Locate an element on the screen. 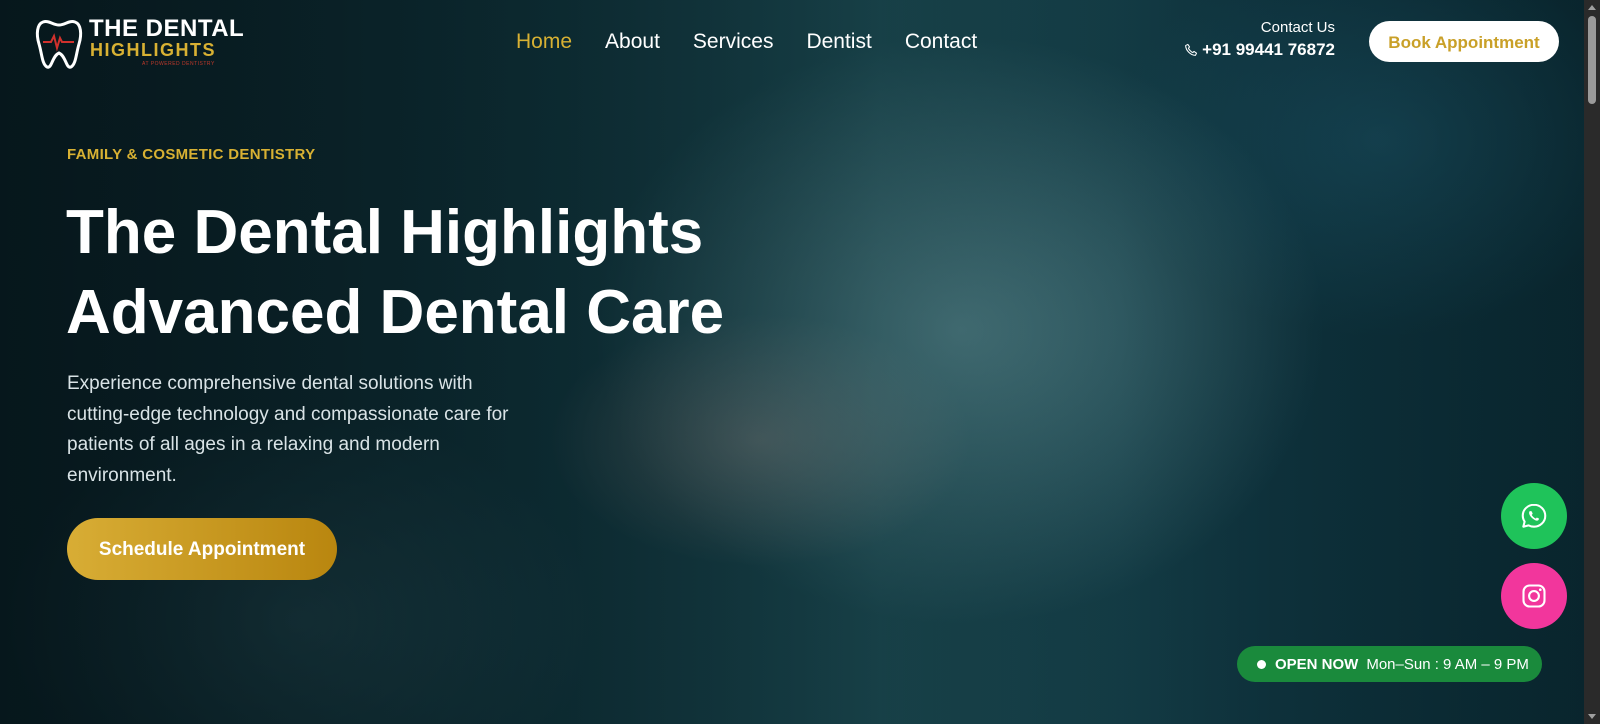  open-status-label: OPEN NOW is located at coordinates (1317, 664).